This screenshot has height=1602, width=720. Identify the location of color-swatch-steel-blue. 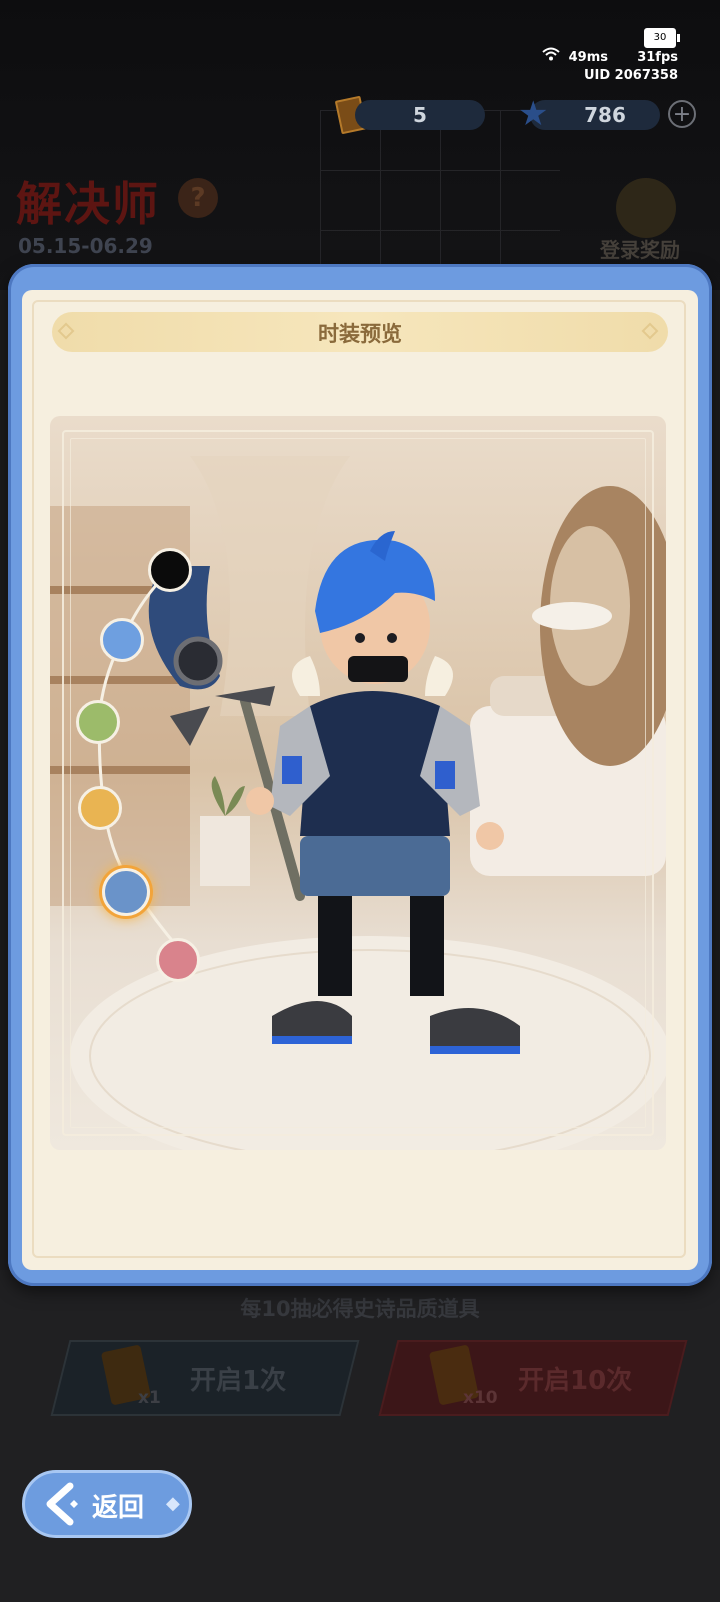
(126, 892).